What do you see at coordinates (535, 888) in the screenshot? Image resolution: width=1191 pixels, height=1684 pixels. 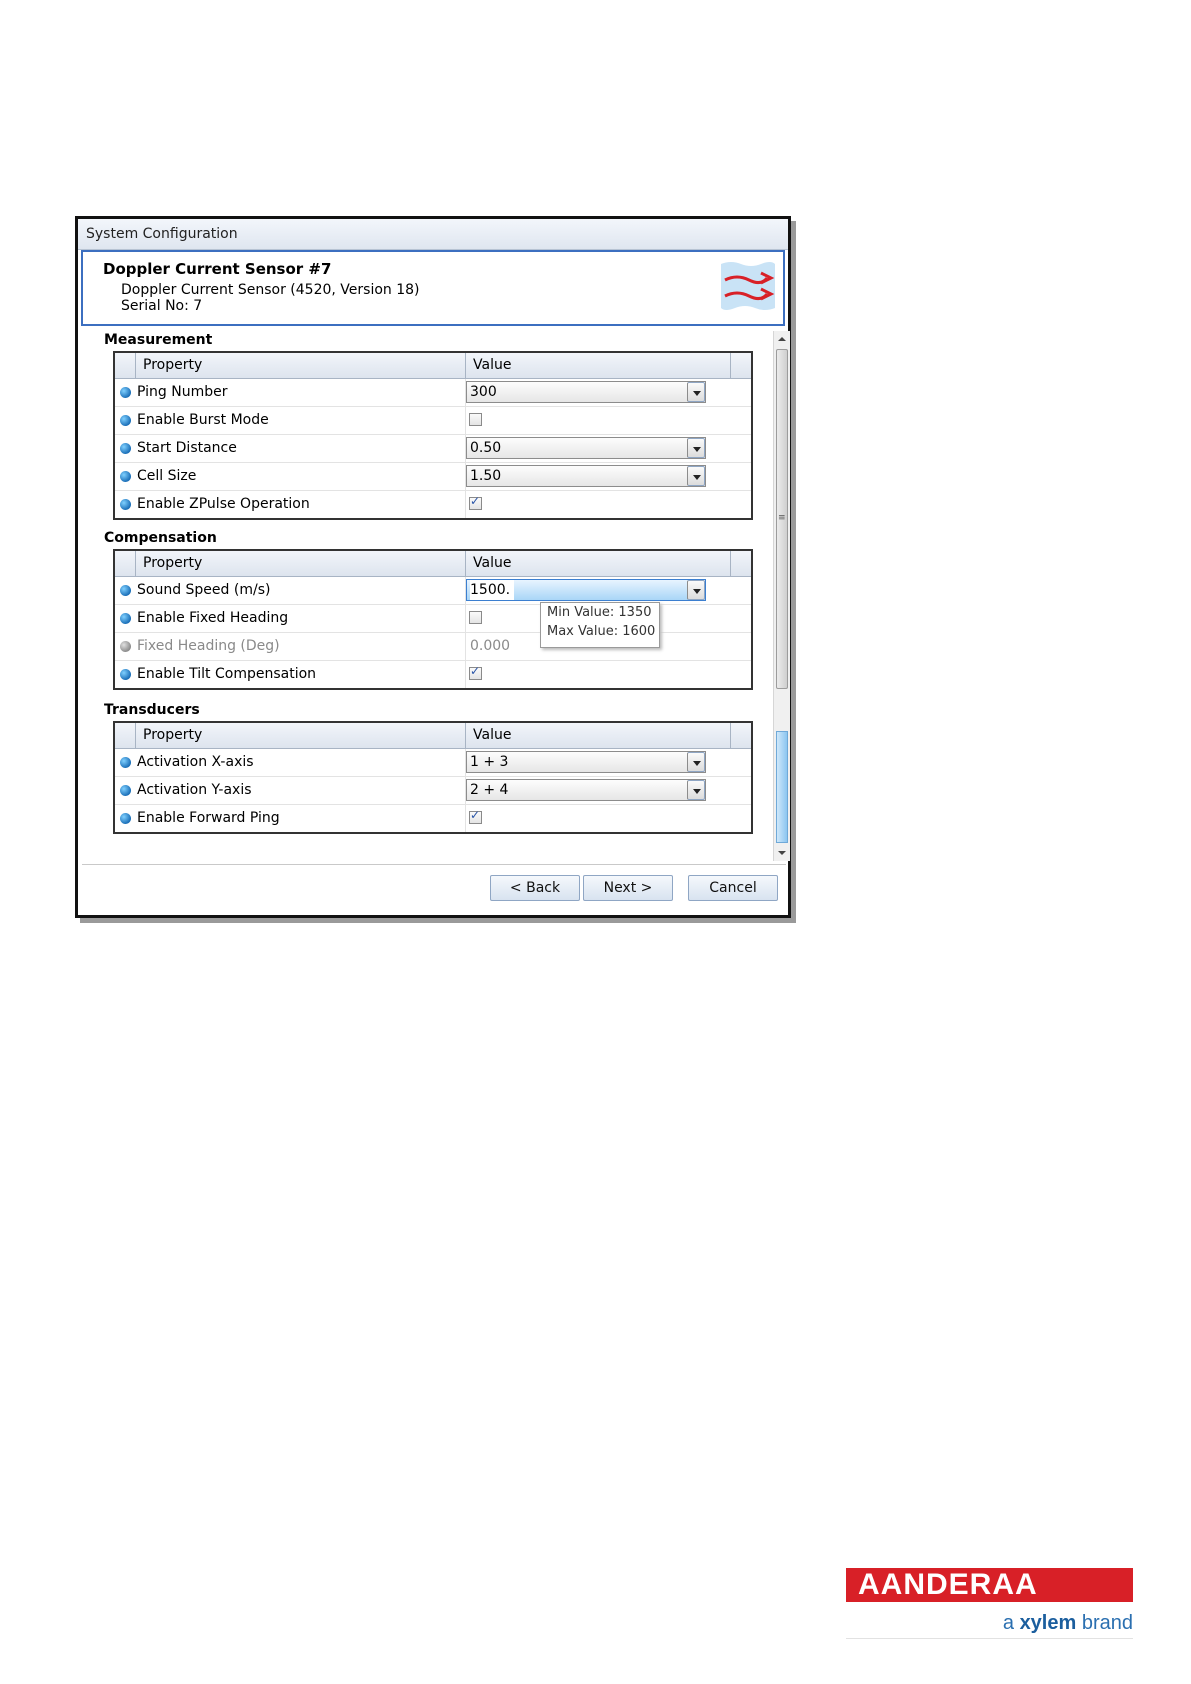 I see `back-button: < Back` at bounding box center [535, 888].